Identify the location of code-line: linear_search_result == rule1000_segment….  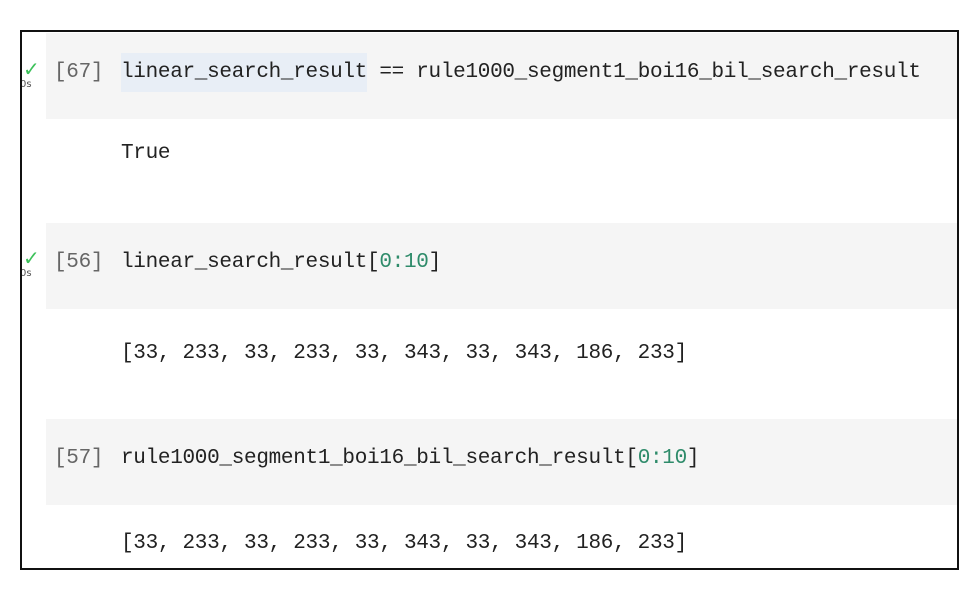
(521, 72).